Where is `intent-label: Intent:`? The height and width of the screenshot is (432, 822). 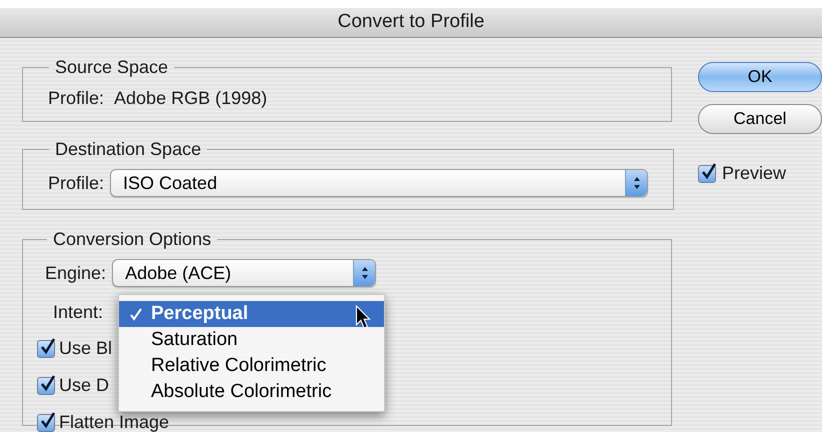
intent-label: Intent: is located at coordinates (78, 312).